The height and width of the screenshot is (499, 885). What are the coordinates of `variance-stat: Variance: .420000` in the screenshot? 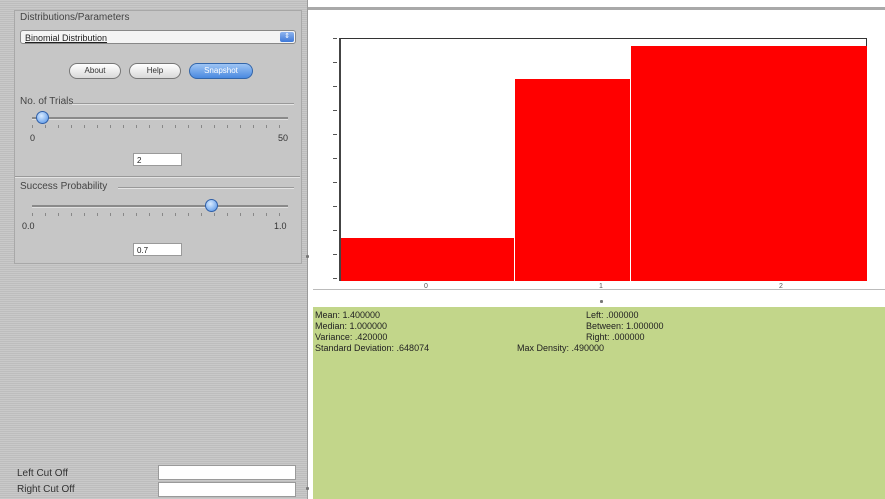 It's located at (351, 337).